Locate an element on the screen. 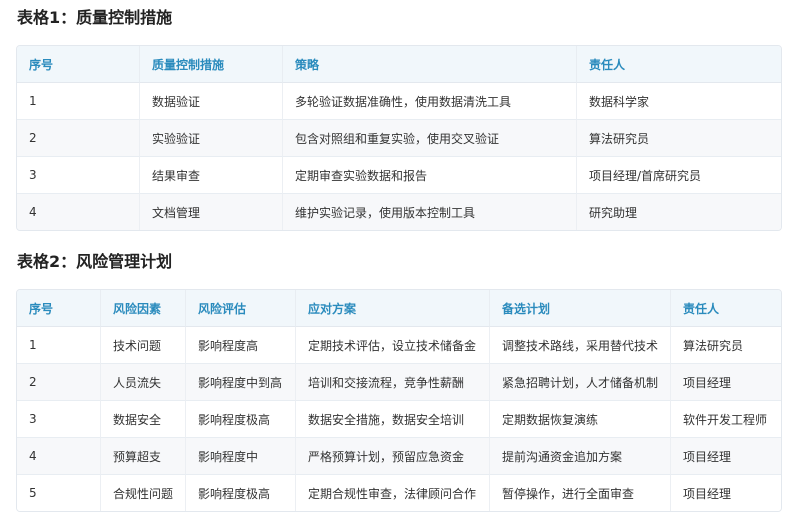  table-cell: 多轮验证数据准确性，使用数据清洗工具 is located at coordinates (430, 101).